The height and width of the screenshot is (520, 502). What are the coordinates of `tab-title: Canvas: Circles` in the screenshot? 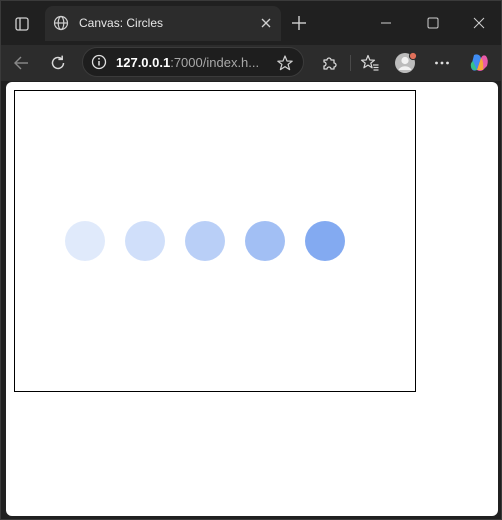 It's located at (121, 23).